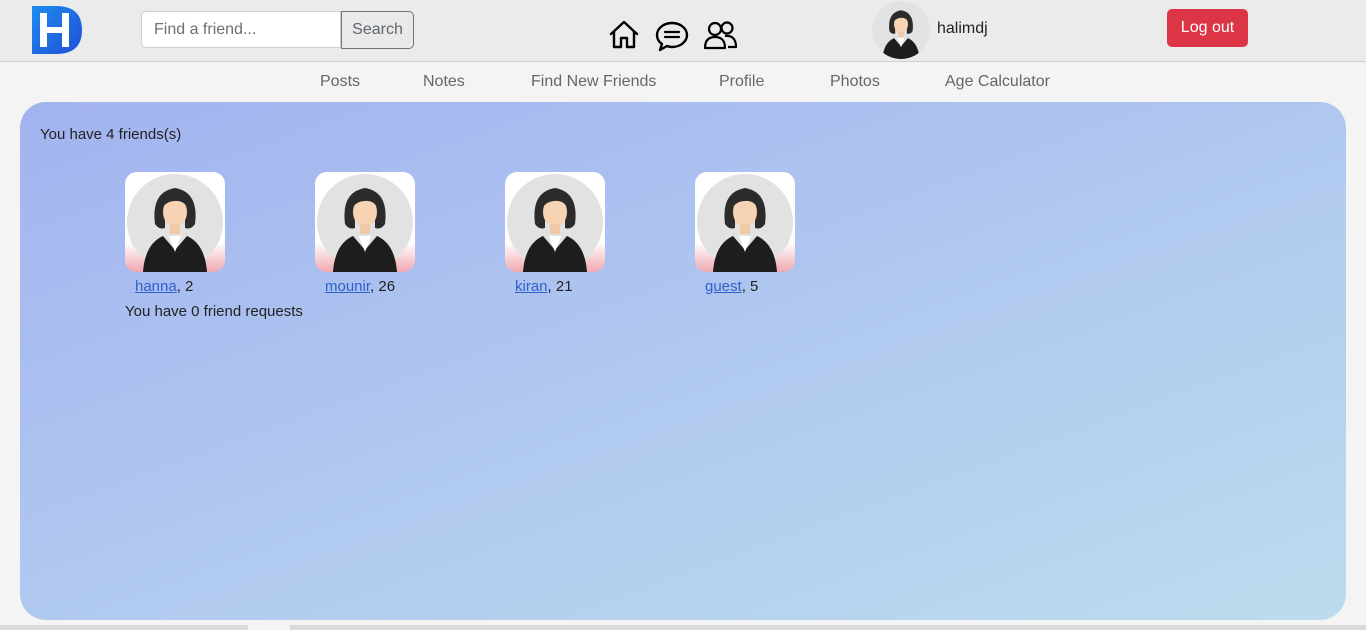 The image size is (1366, 630). I want to click on friend-caption: mounir, 26, so click(370, 286).